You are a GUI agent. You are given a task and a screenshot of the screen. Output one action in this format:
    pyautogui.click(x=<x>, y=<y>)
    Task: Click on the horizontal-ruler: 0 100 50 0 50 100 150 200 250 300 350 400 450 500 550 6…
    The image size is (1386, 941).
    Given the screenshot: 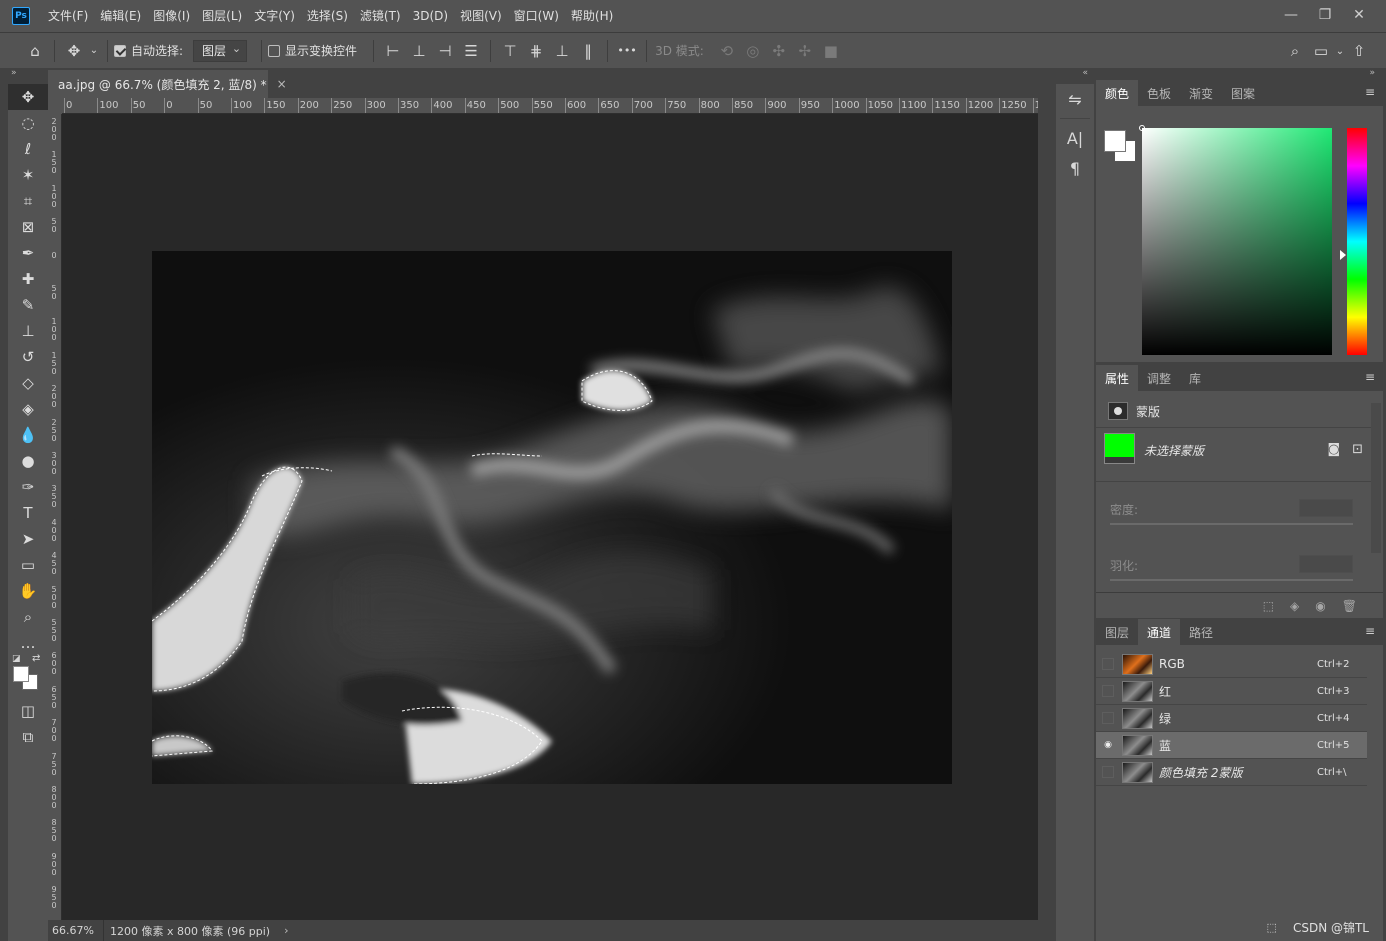 What is the action you would take?
    pyautogui.click(x=550, y=106)
    